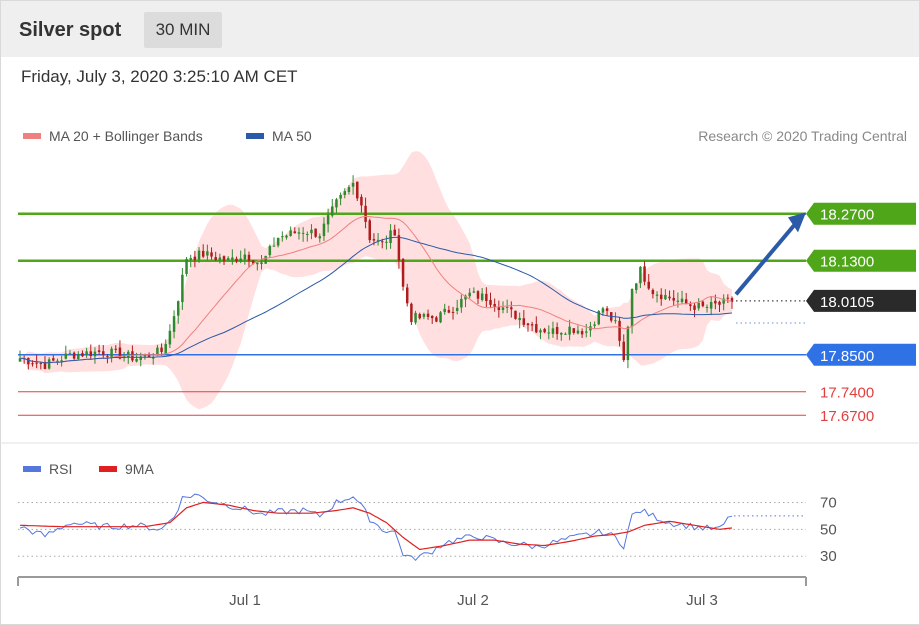 The width and height of the screenshot is (920, 625). What do you see at coordinates (847, 262) in the screenshot?
I see `level-label-resistance: 18.1300` at bounding box center [847, 262].